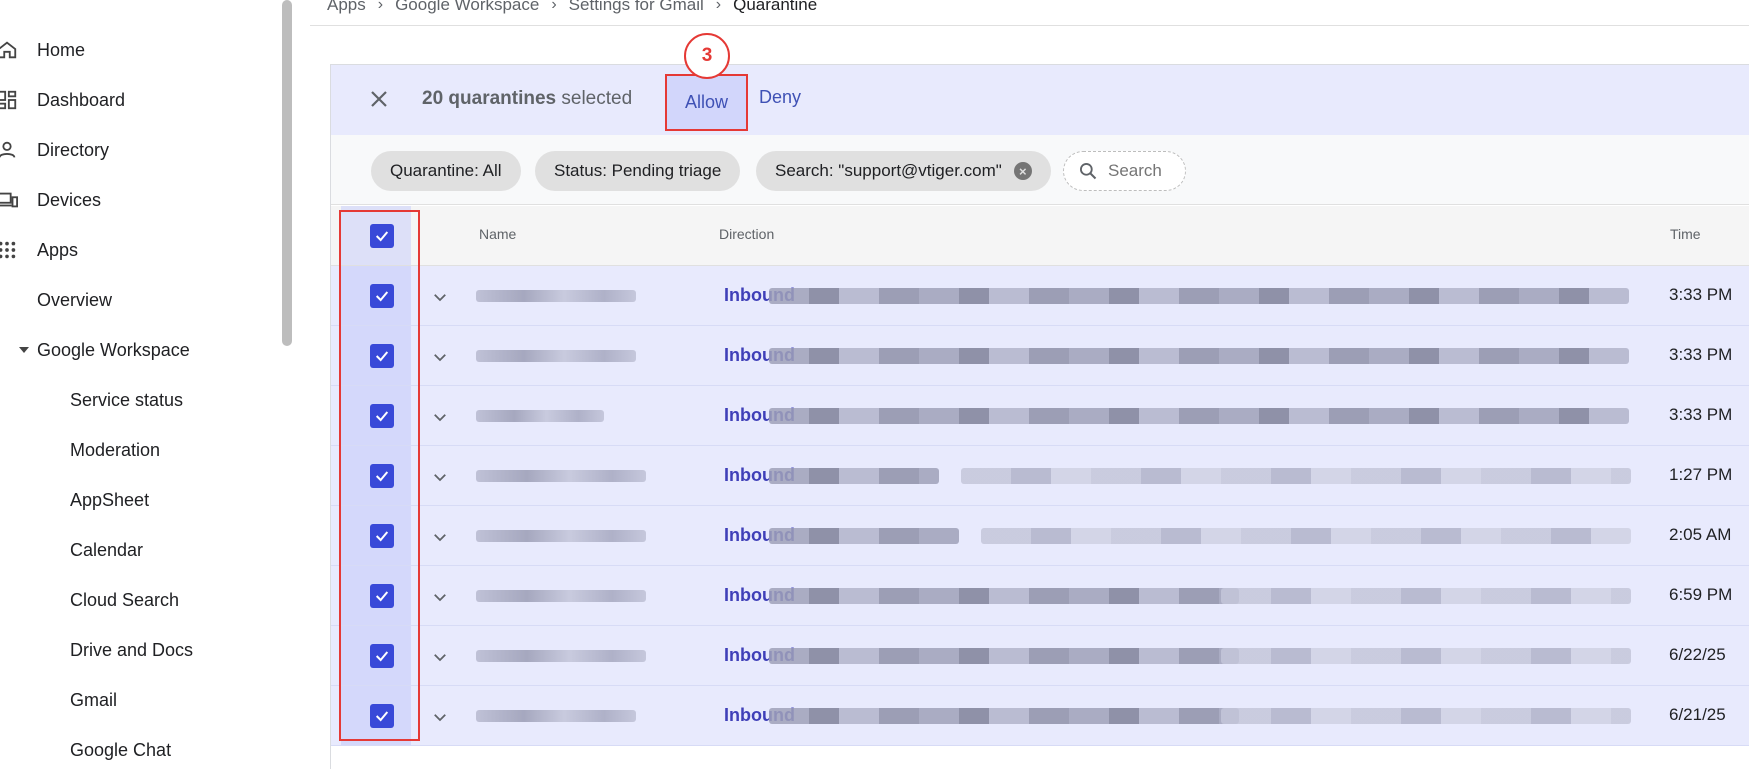 The image size is (1749, 769). Describe the element at coordinates (10, 200) in the screenshot. I see `devices-icon` at that location.